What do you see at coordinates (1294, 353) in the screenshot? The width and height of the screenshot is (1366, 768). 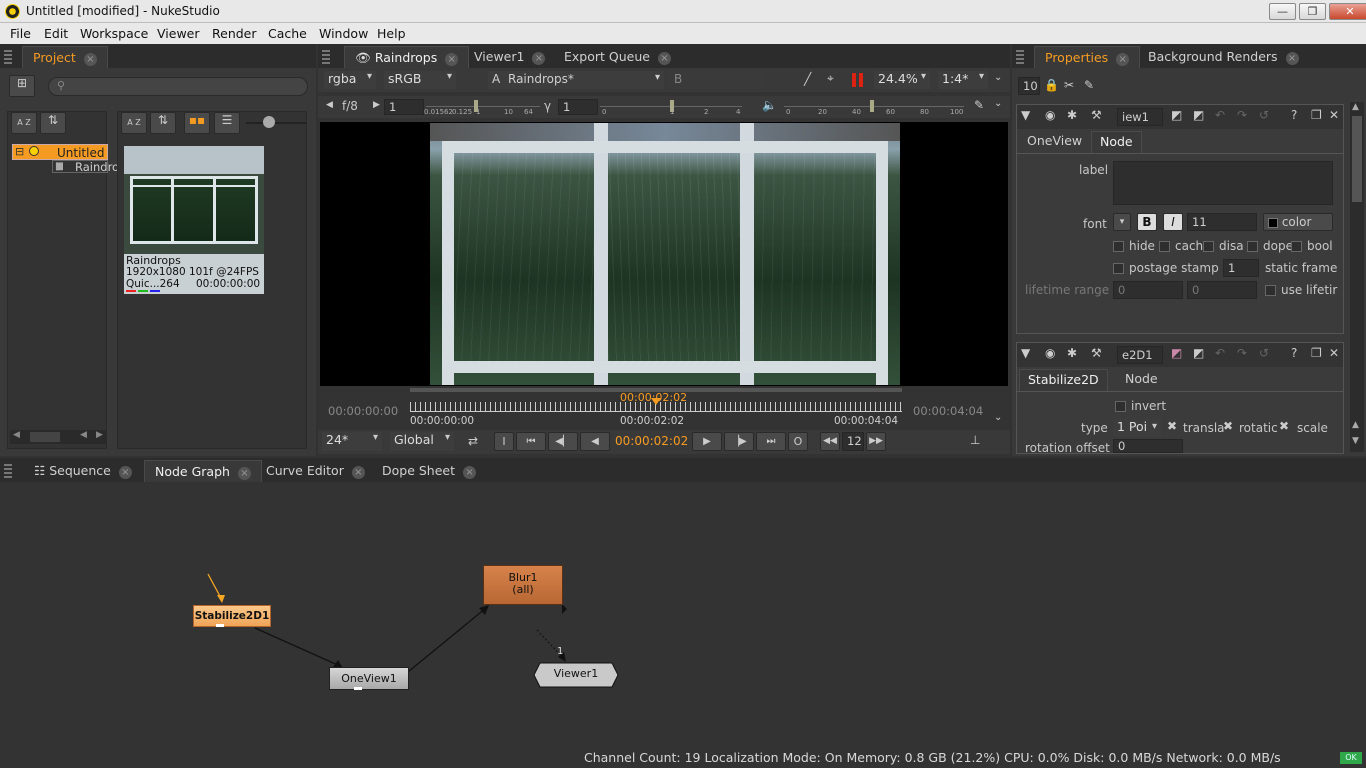 I see `help-icon: ?` at bounding box center [1294, 353].